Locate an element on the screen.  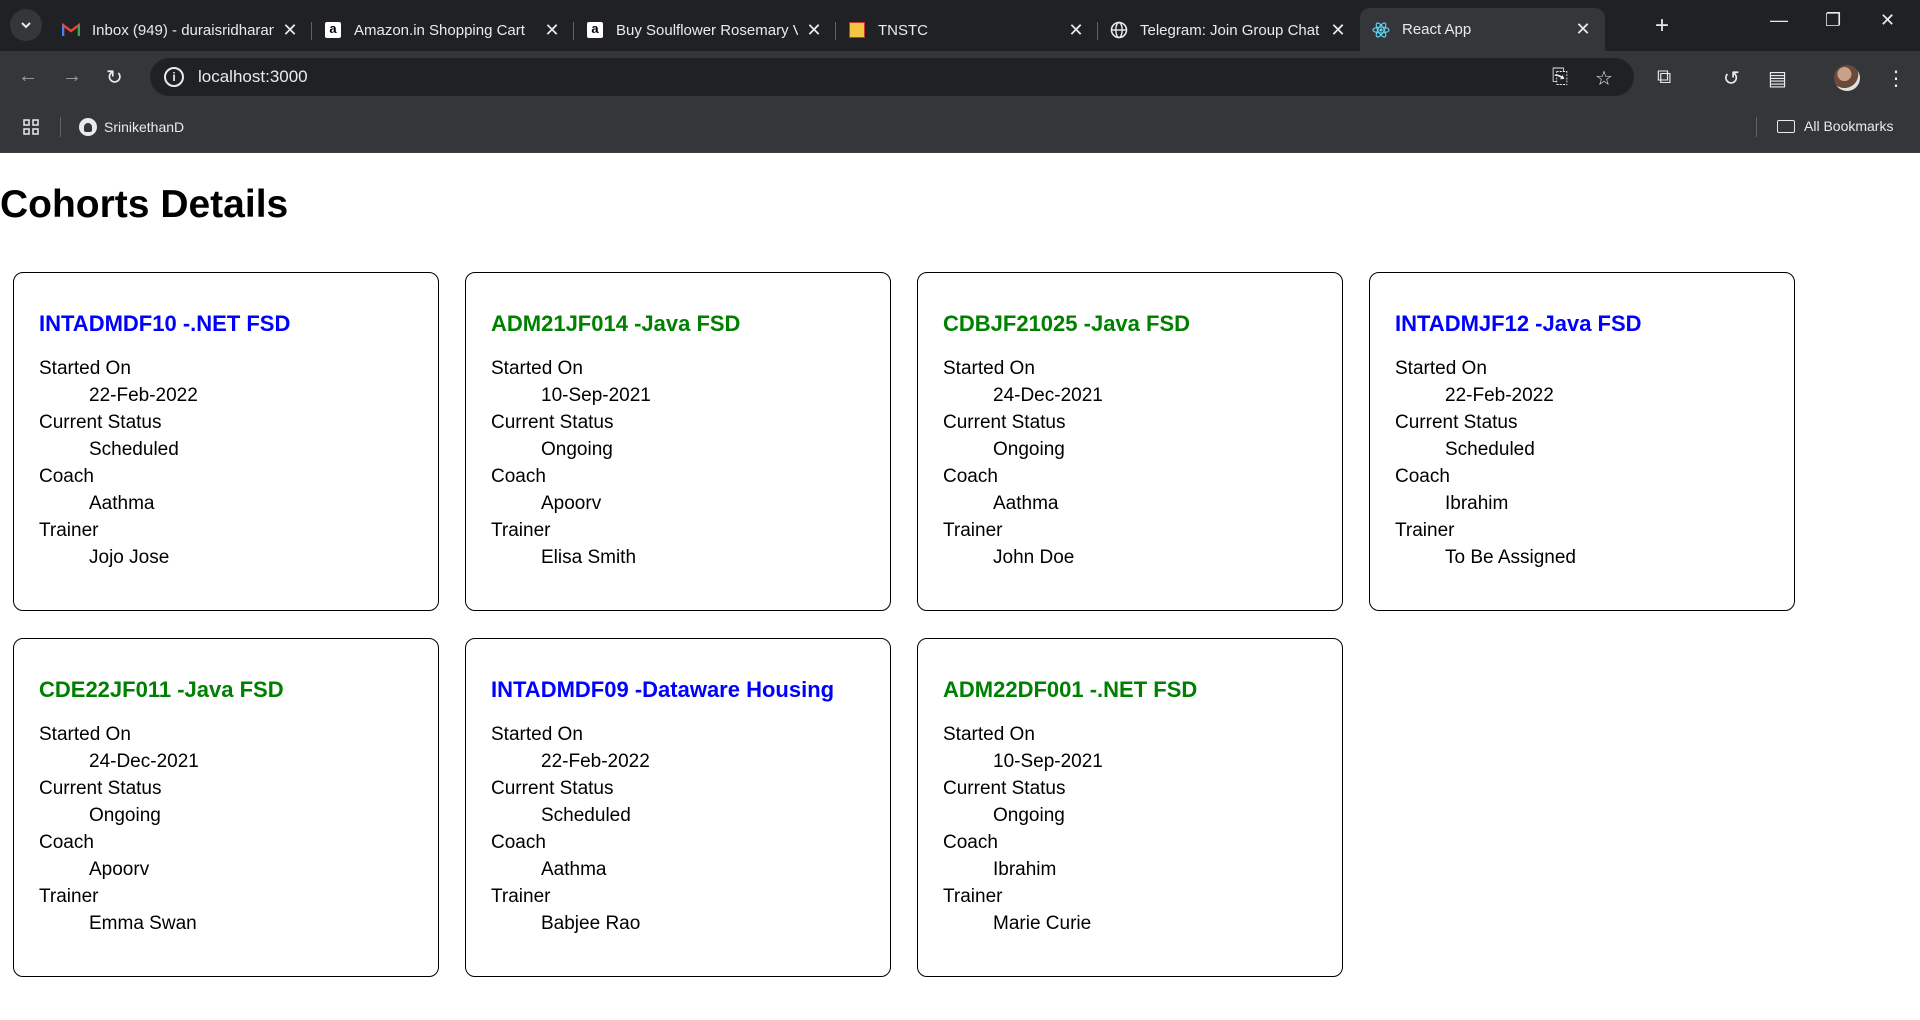
reload-button: ↻ is located at coordinates (114, 77).